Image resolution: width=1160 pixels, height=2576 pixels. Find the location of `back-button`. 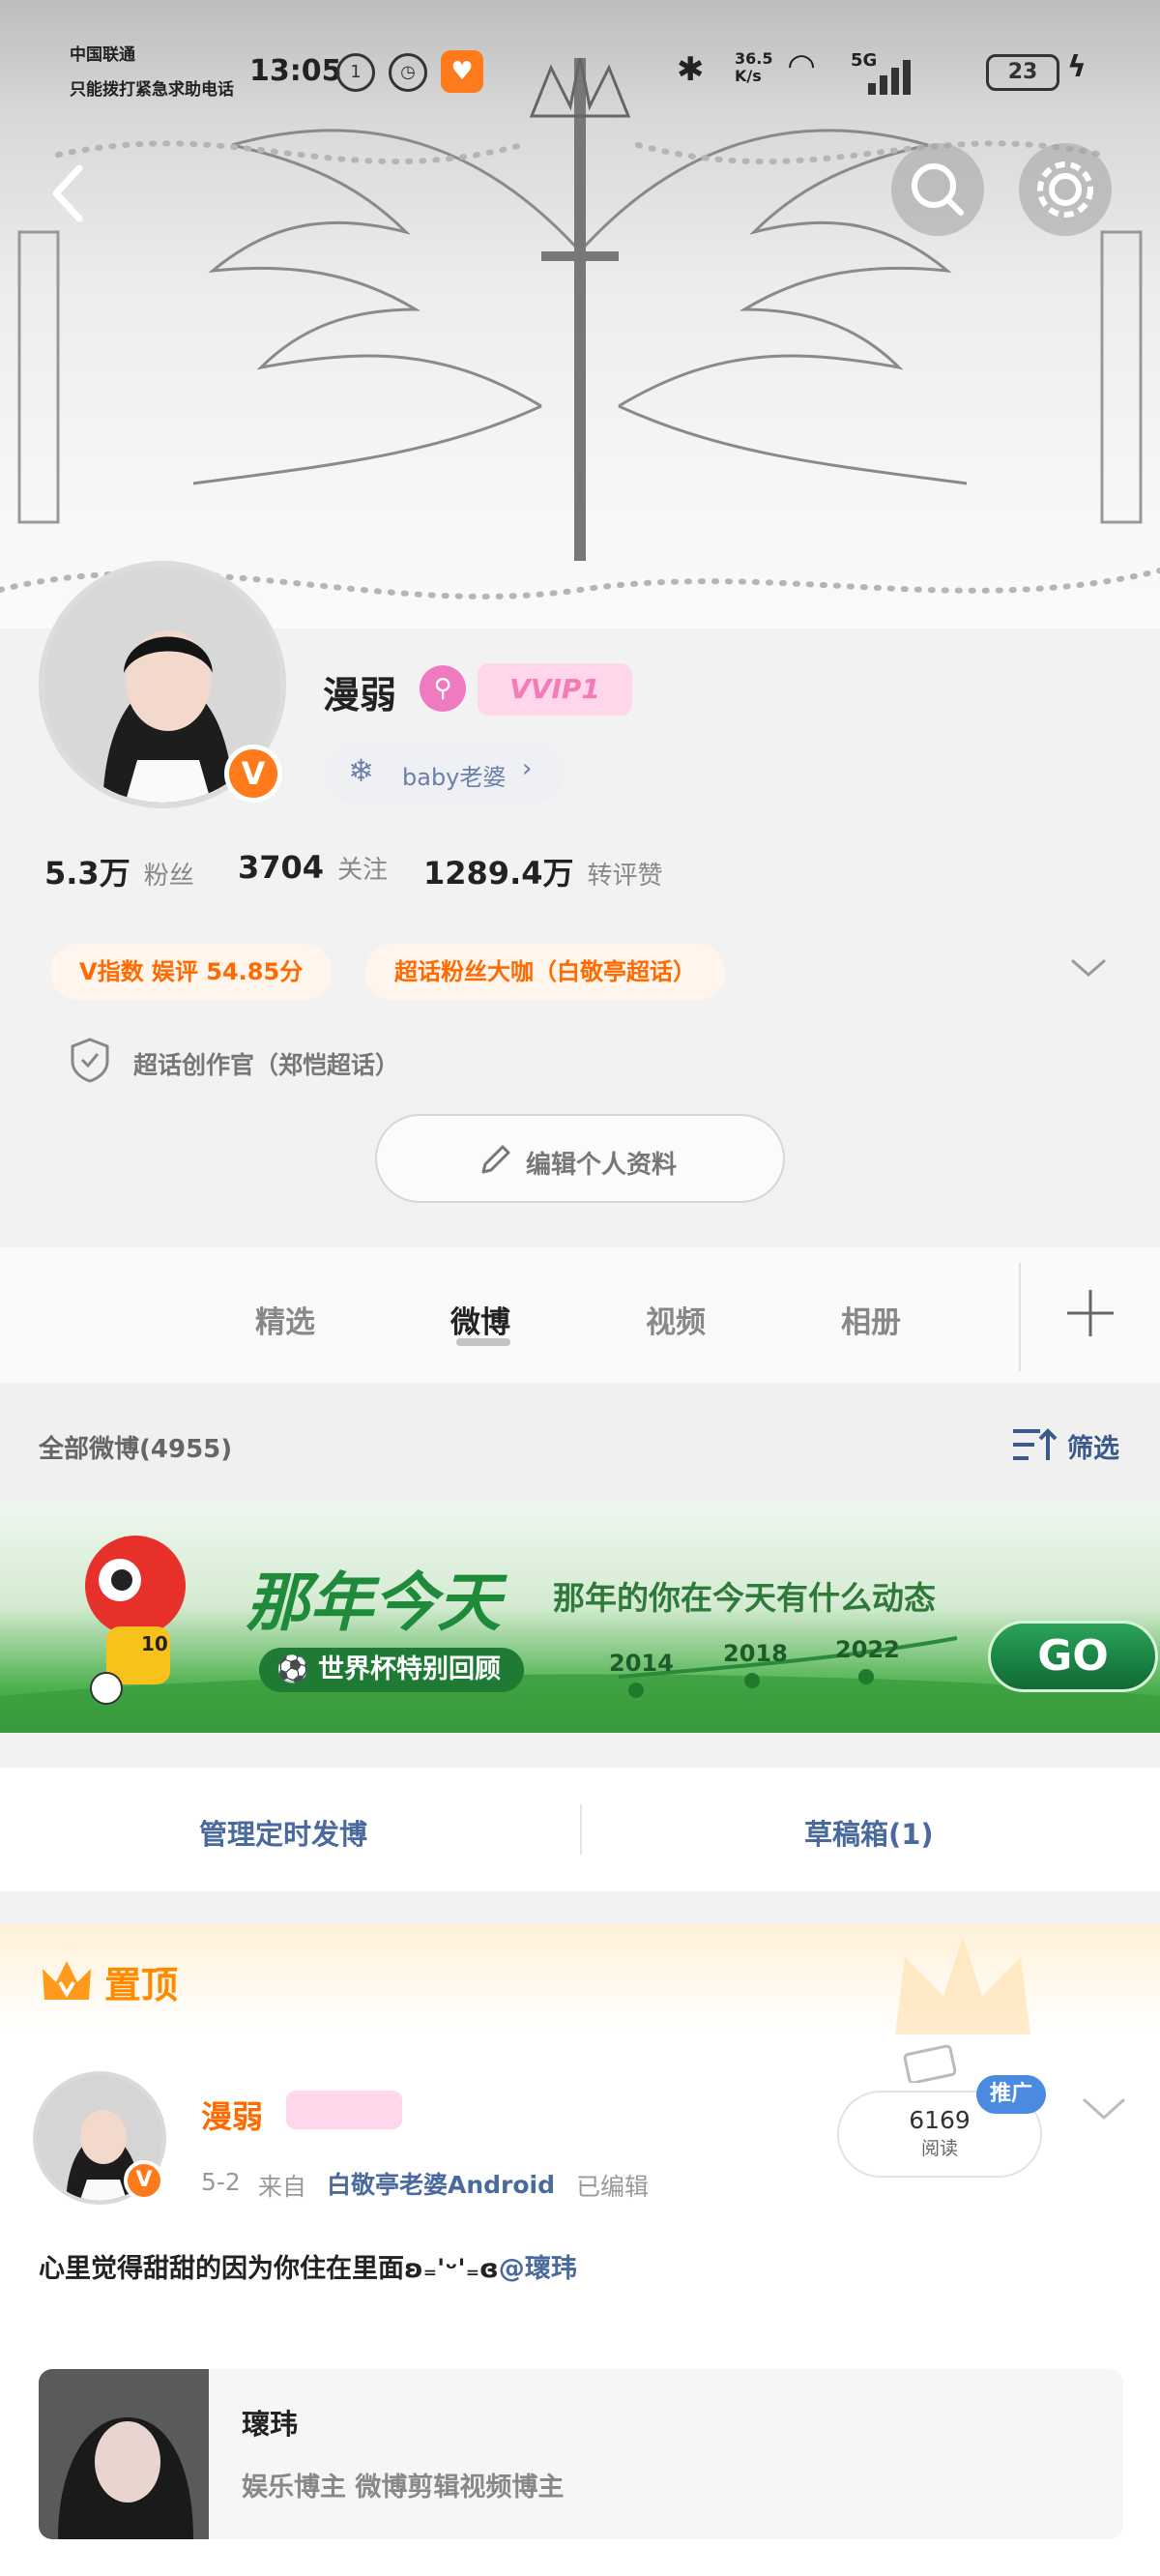

back-button is located at coordinates (68, 193).